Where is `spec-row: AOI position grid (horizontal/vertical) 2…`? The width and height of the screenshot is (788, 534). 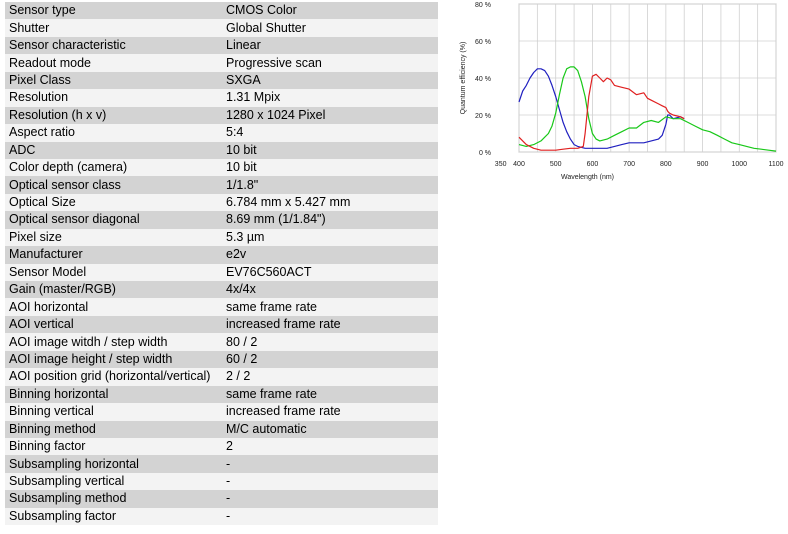
spec-row: AOI position grid (horizontal/vertical) 2… is located at coordinates (221, 377).